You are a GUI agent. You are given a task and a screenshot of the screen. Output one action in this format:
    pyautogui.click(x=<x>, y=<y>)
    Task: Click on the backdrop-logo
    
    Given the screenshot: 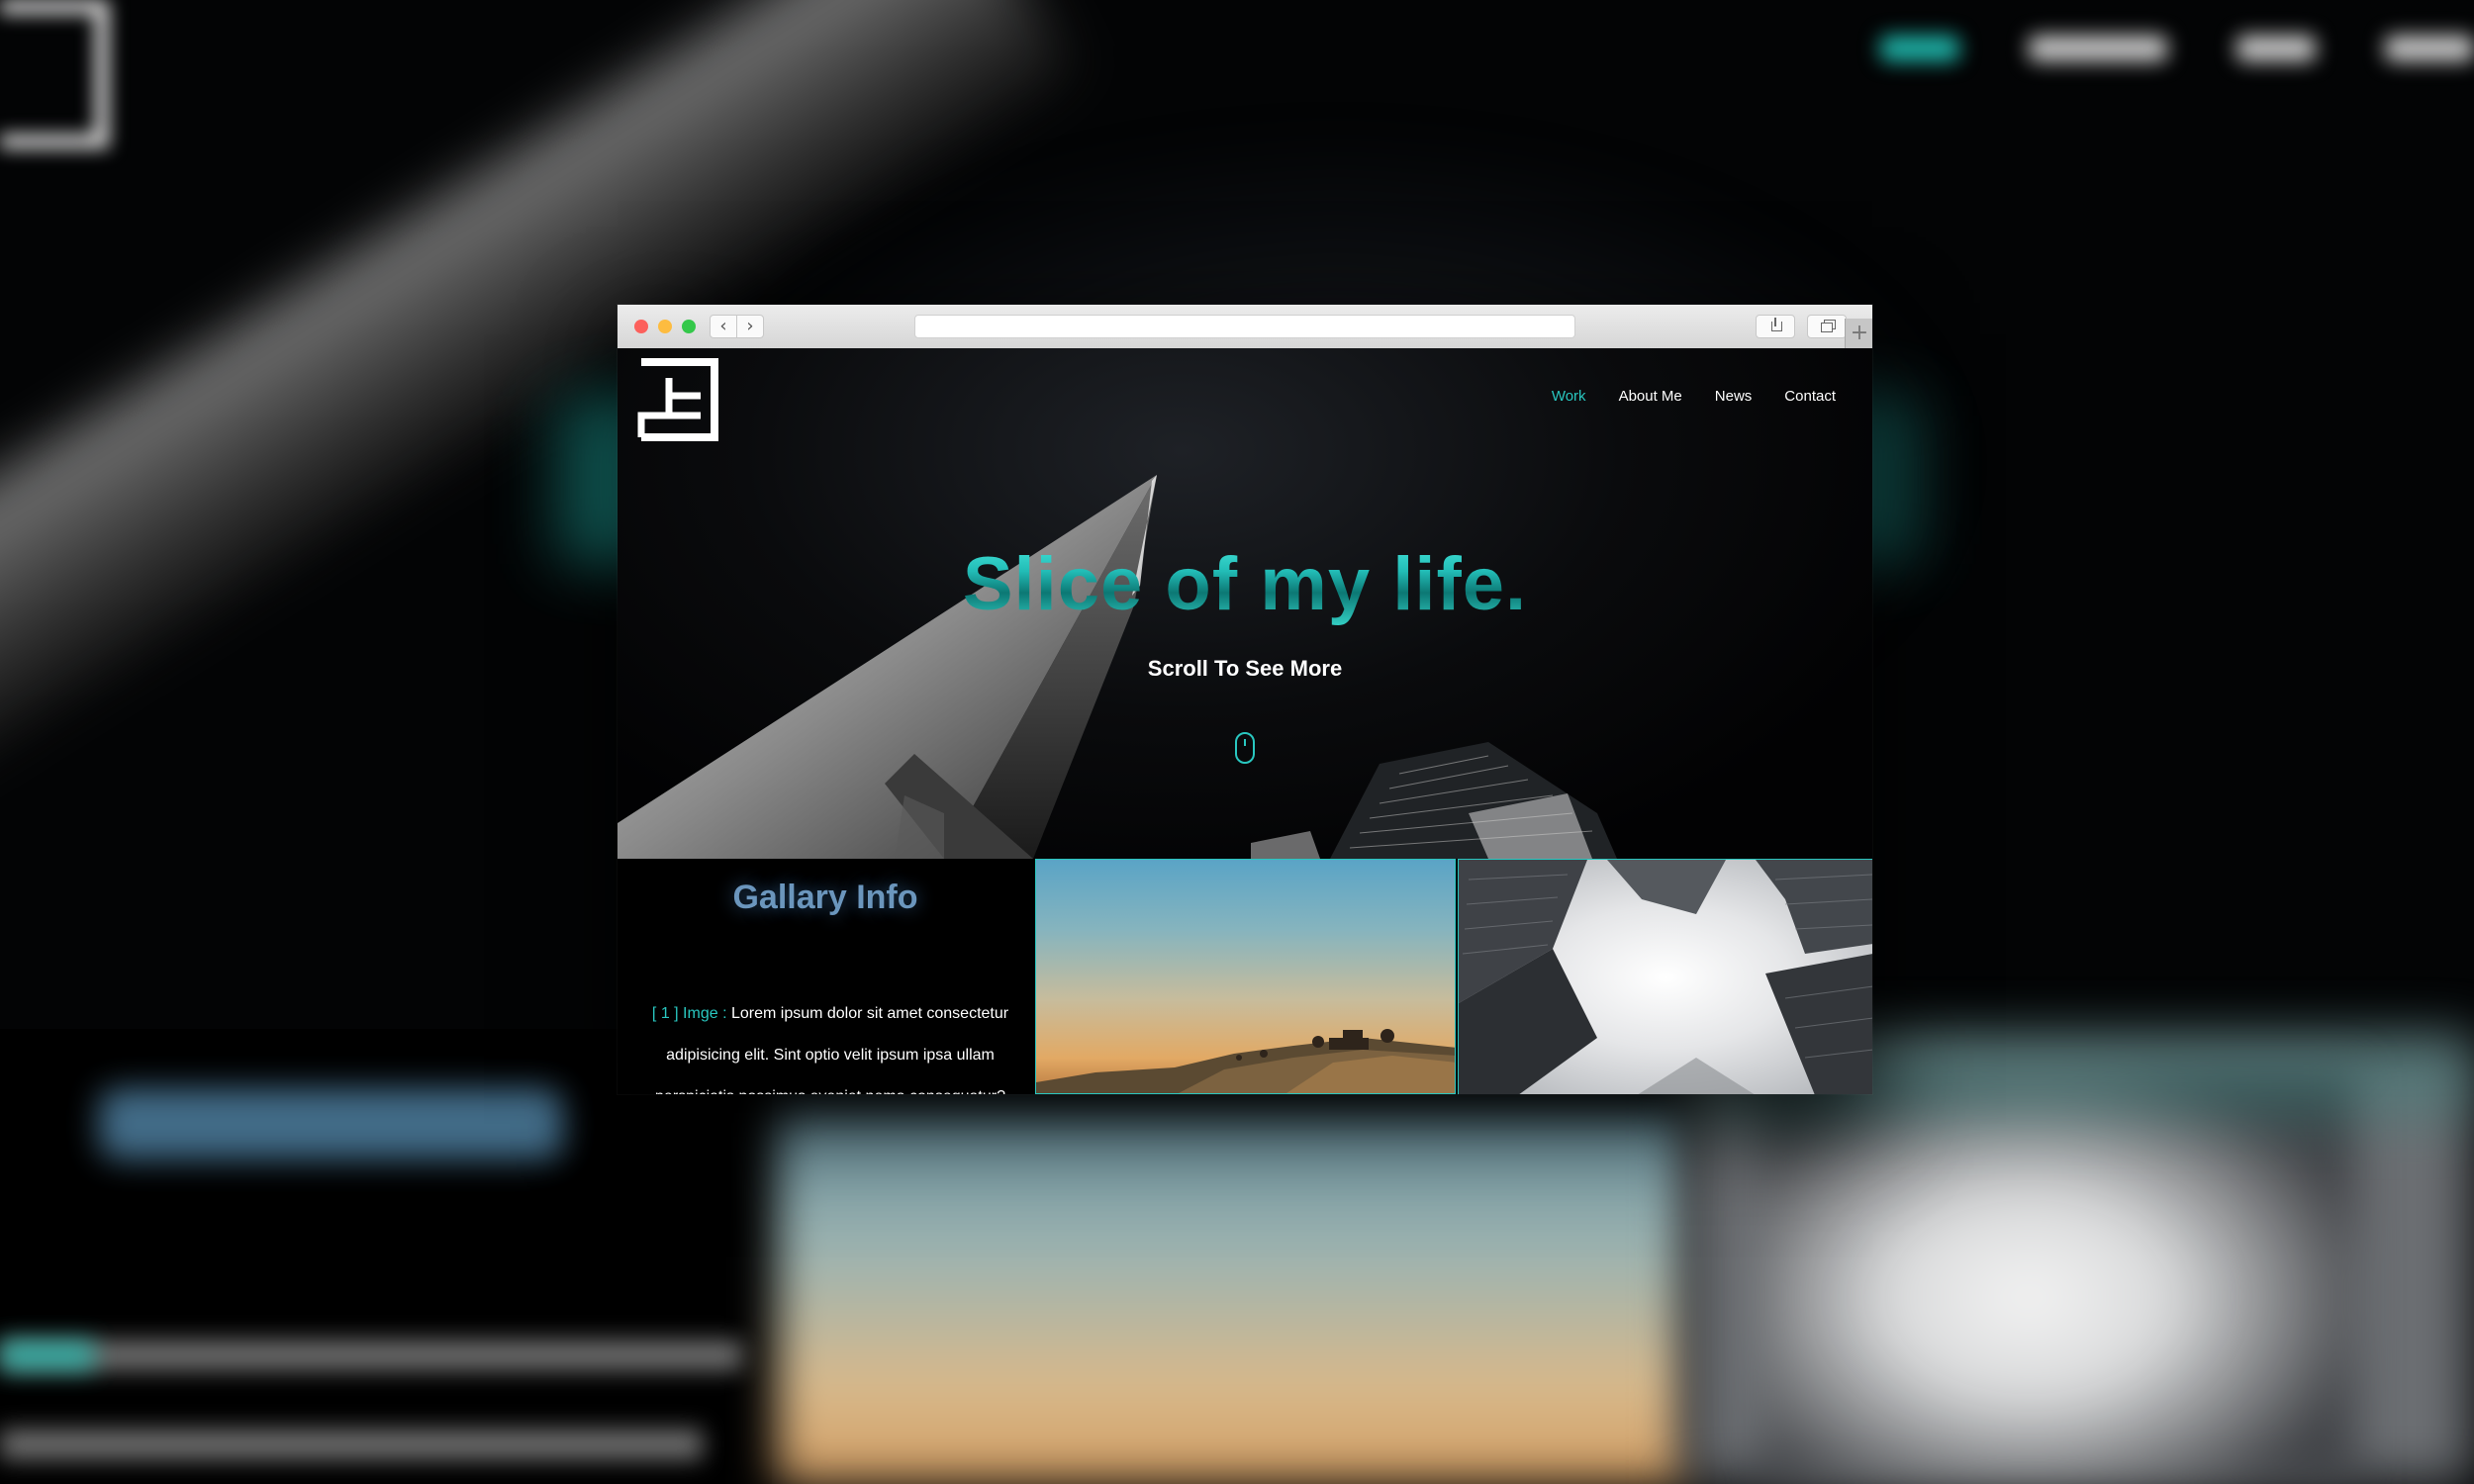 What is the action you would take?
    pyautogui.click(x=55, y=74)
    